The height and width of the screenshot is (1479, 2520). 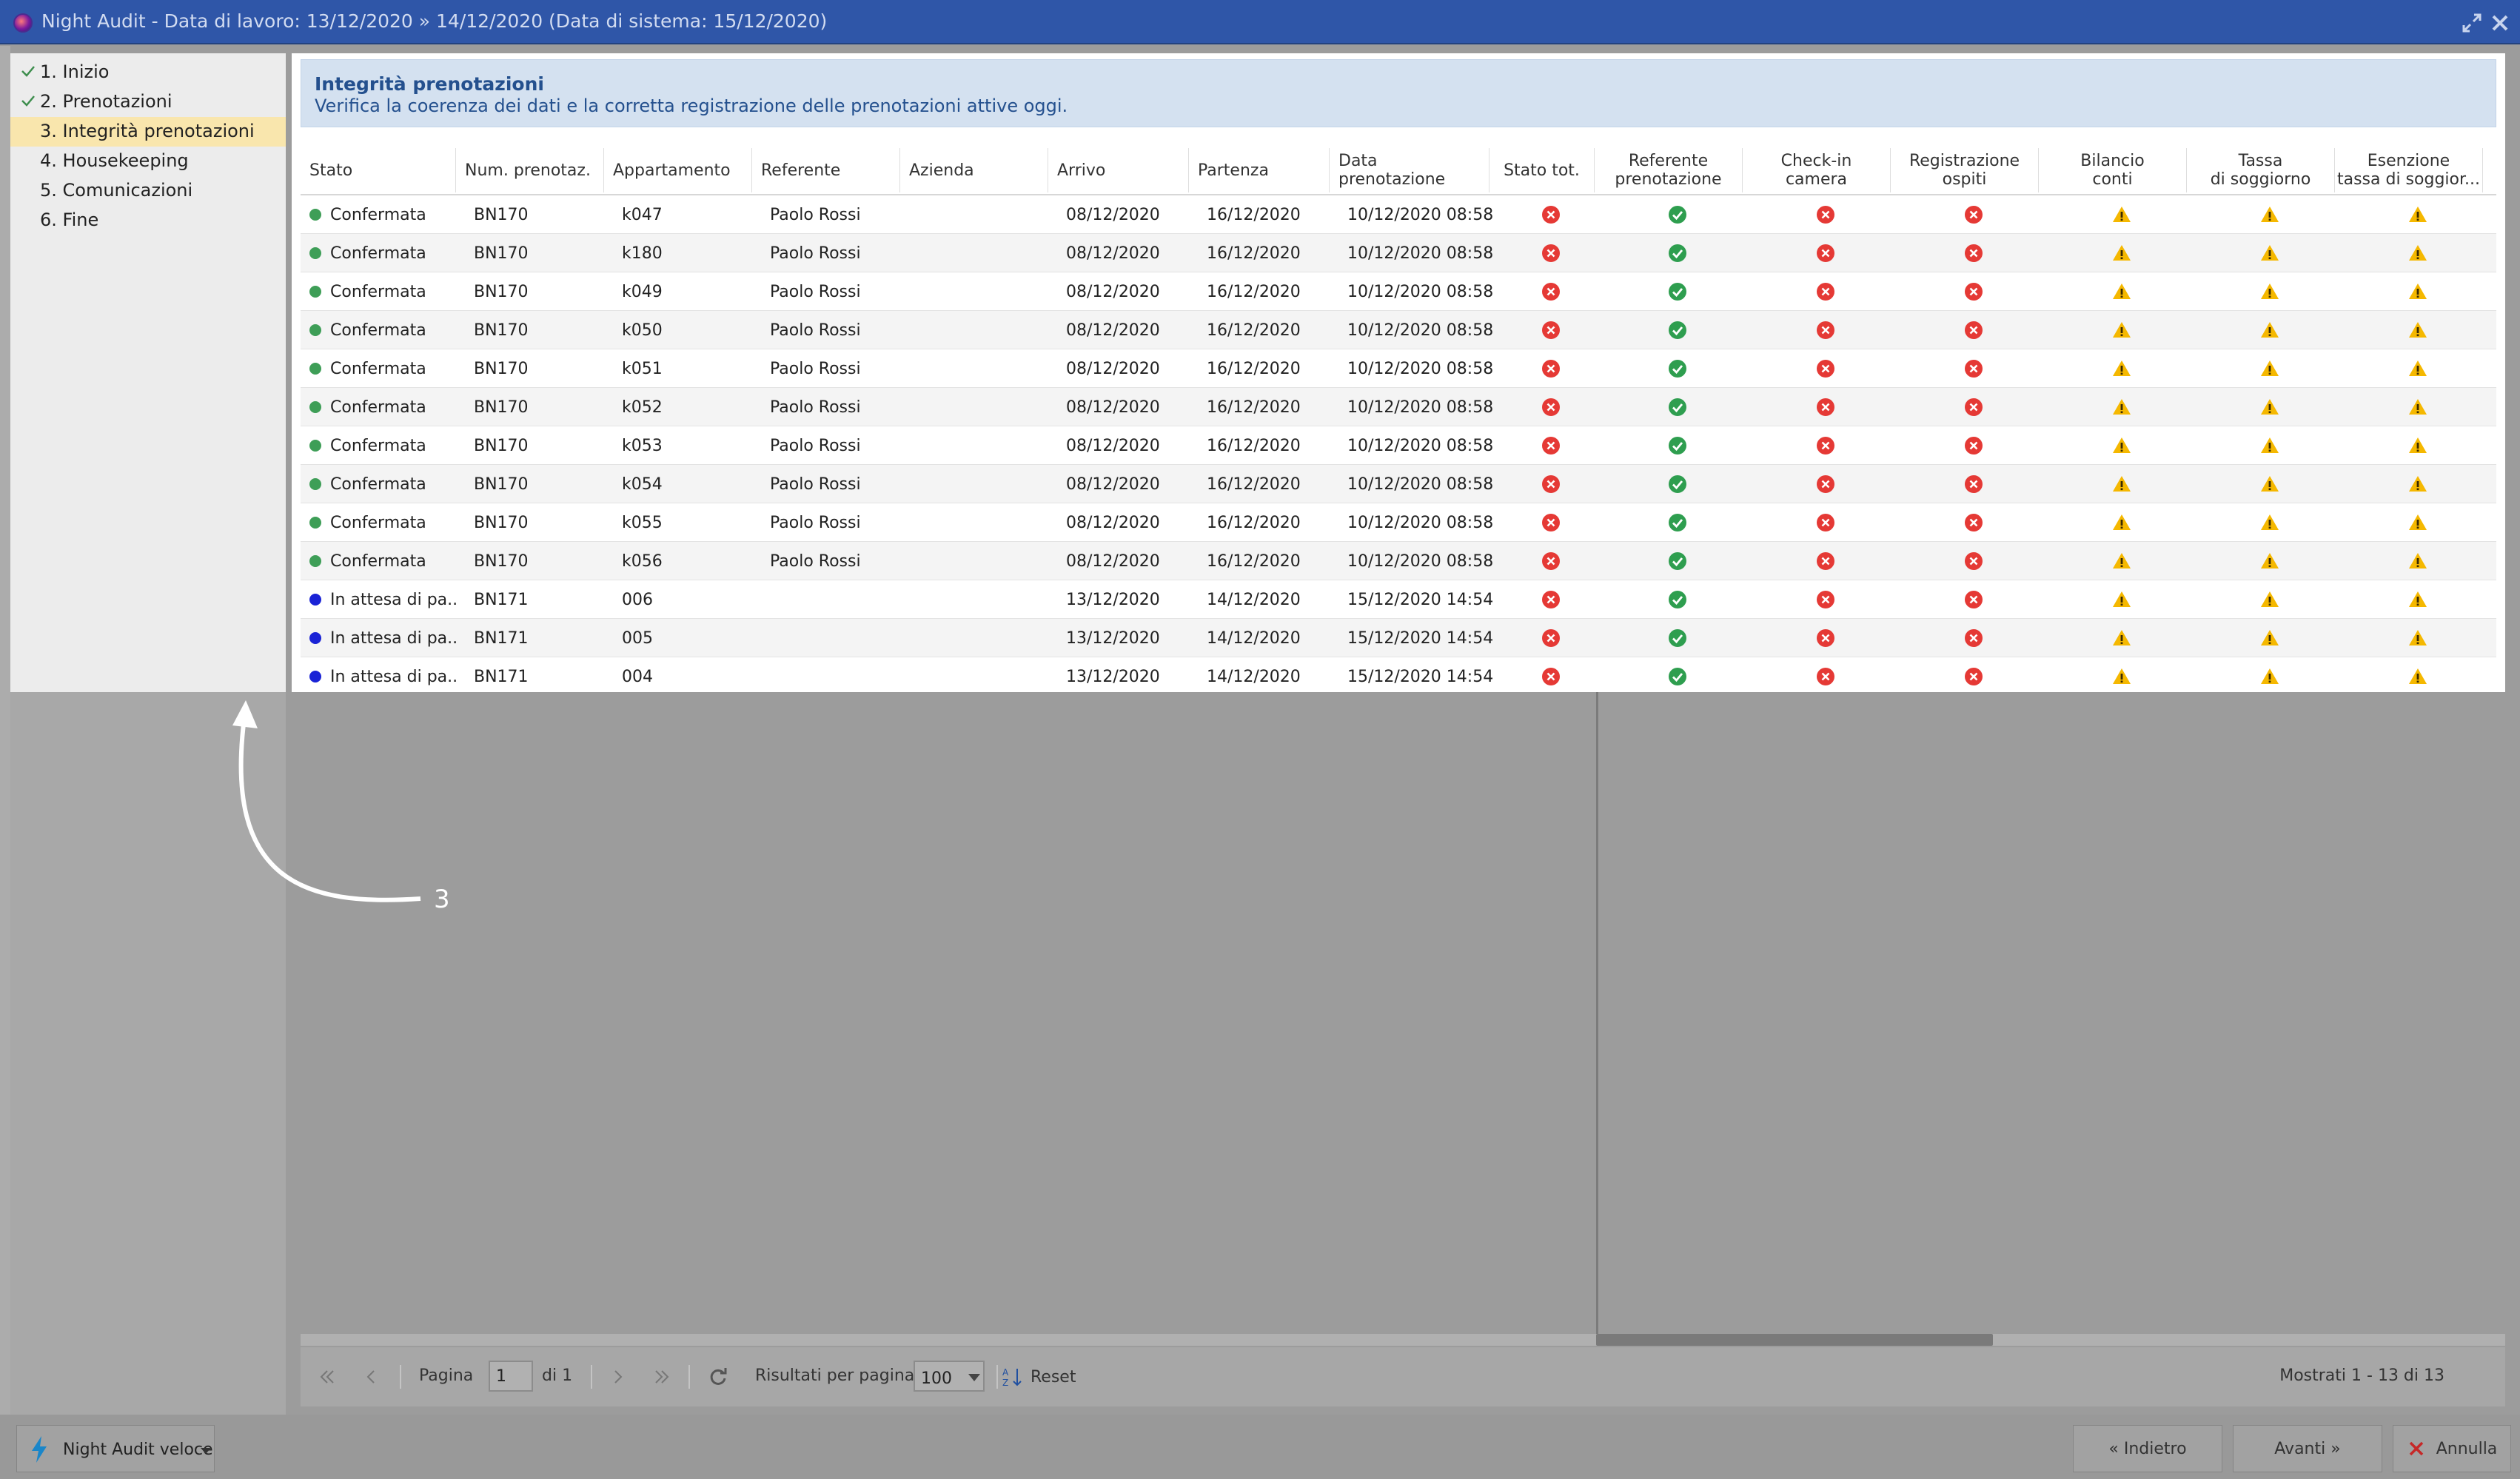 What do you see at coordinates (1669, 170) in the screenshot?
I see `col-header-referente-prenotazione: Referente prenotazione` at bounding box center [1669, 170].